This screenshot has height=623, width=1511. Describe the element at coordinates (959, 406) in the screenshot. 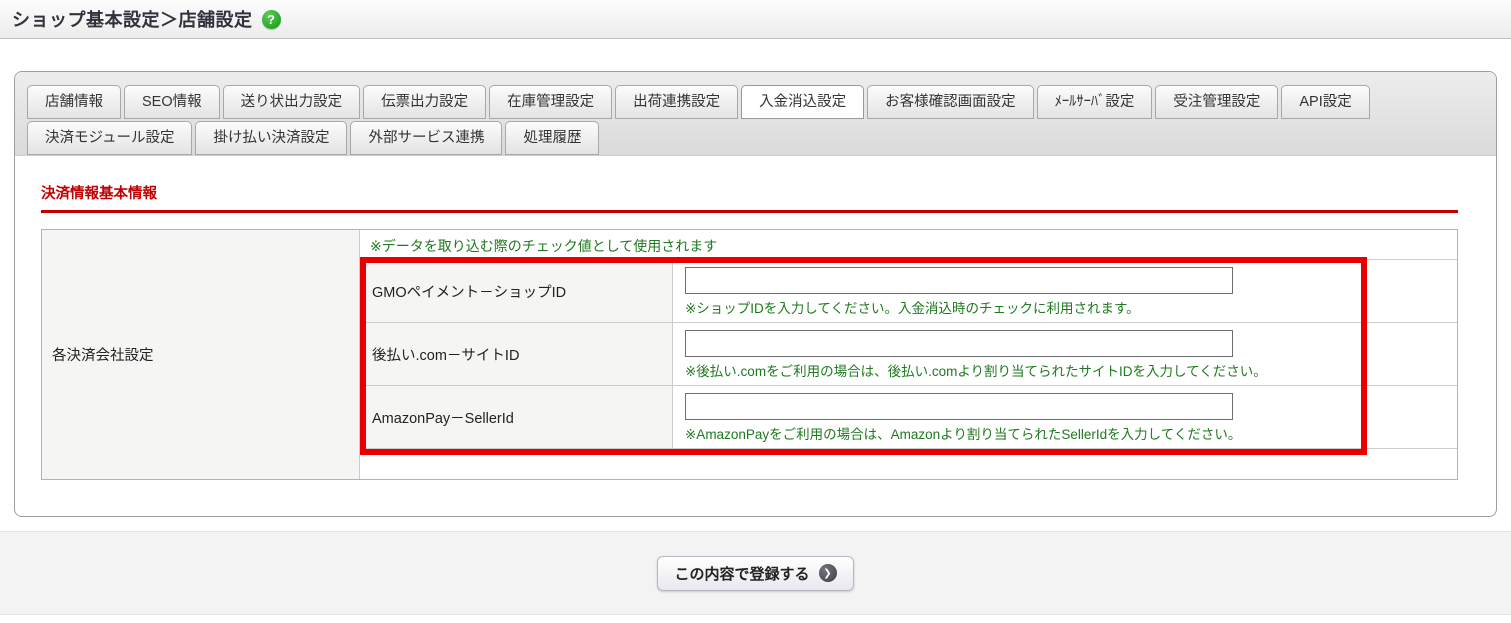

I see `amazonpay-seller-id-input` at that location.